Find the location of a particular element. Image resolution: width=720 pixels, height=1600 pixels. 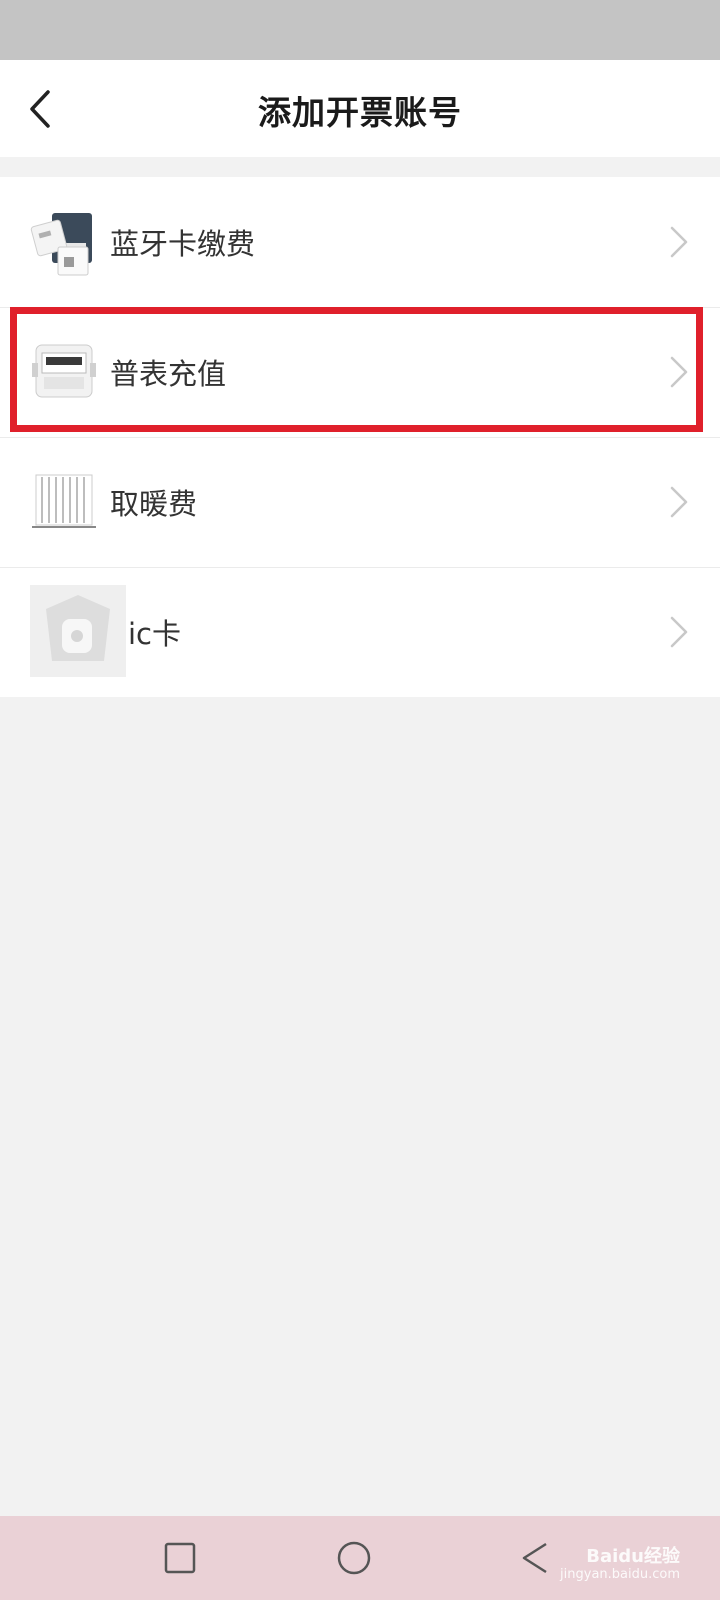

watermark: Baidu经验 jingyan.baidu.com is located at coordinates (620, 1566).